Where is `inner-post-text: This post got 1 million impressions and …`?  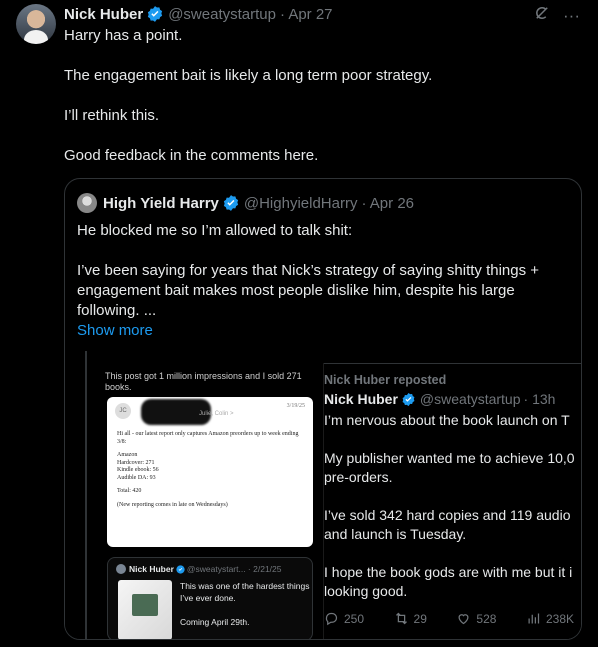 inner-post-text: This post got 1 million impressions and … is located at coordinates (203, 381).